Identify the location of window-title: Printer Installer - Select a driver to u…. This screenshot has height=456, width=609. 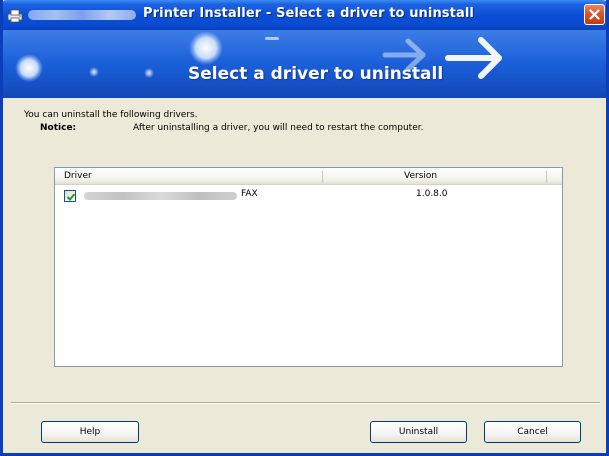
(308, 13).